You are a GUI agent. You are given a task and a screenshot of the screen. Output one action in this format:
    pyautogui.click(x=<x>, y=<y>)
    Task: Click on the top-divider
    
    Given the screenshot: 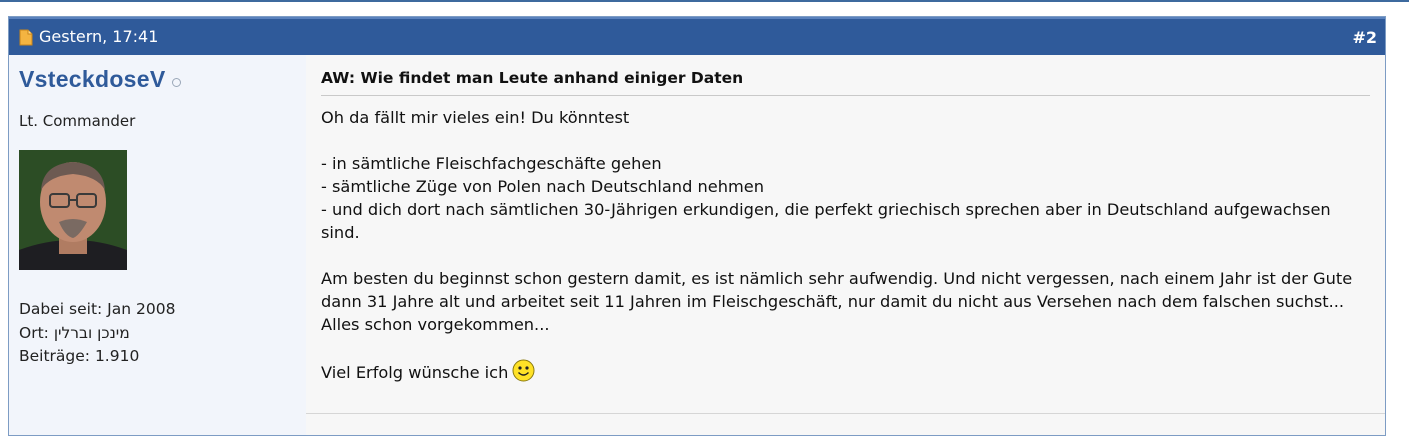 What is the action you would take?
    pyautogui.click(x=704, y=1)
    